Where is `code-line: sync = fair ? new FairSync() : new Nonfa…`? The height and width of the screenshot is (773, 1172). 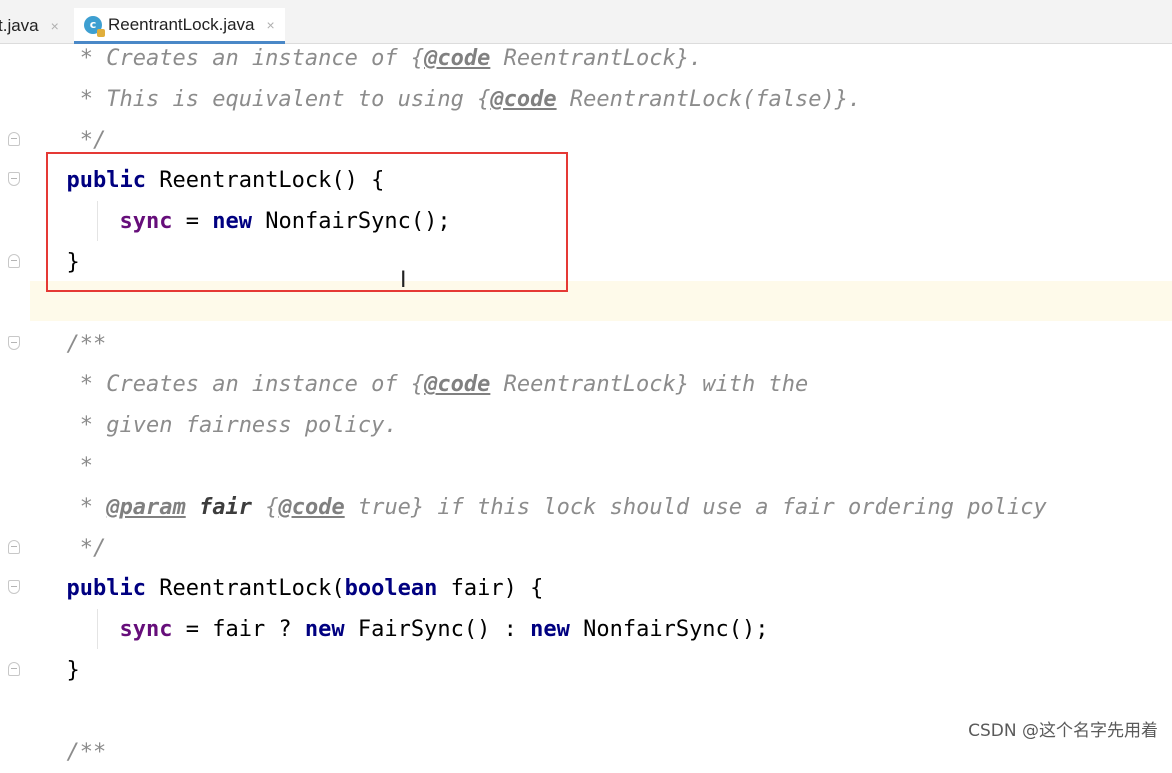 code-line: sync = fair ? new FairSync() : new Nonfa… is located at coordinates (404, 630).